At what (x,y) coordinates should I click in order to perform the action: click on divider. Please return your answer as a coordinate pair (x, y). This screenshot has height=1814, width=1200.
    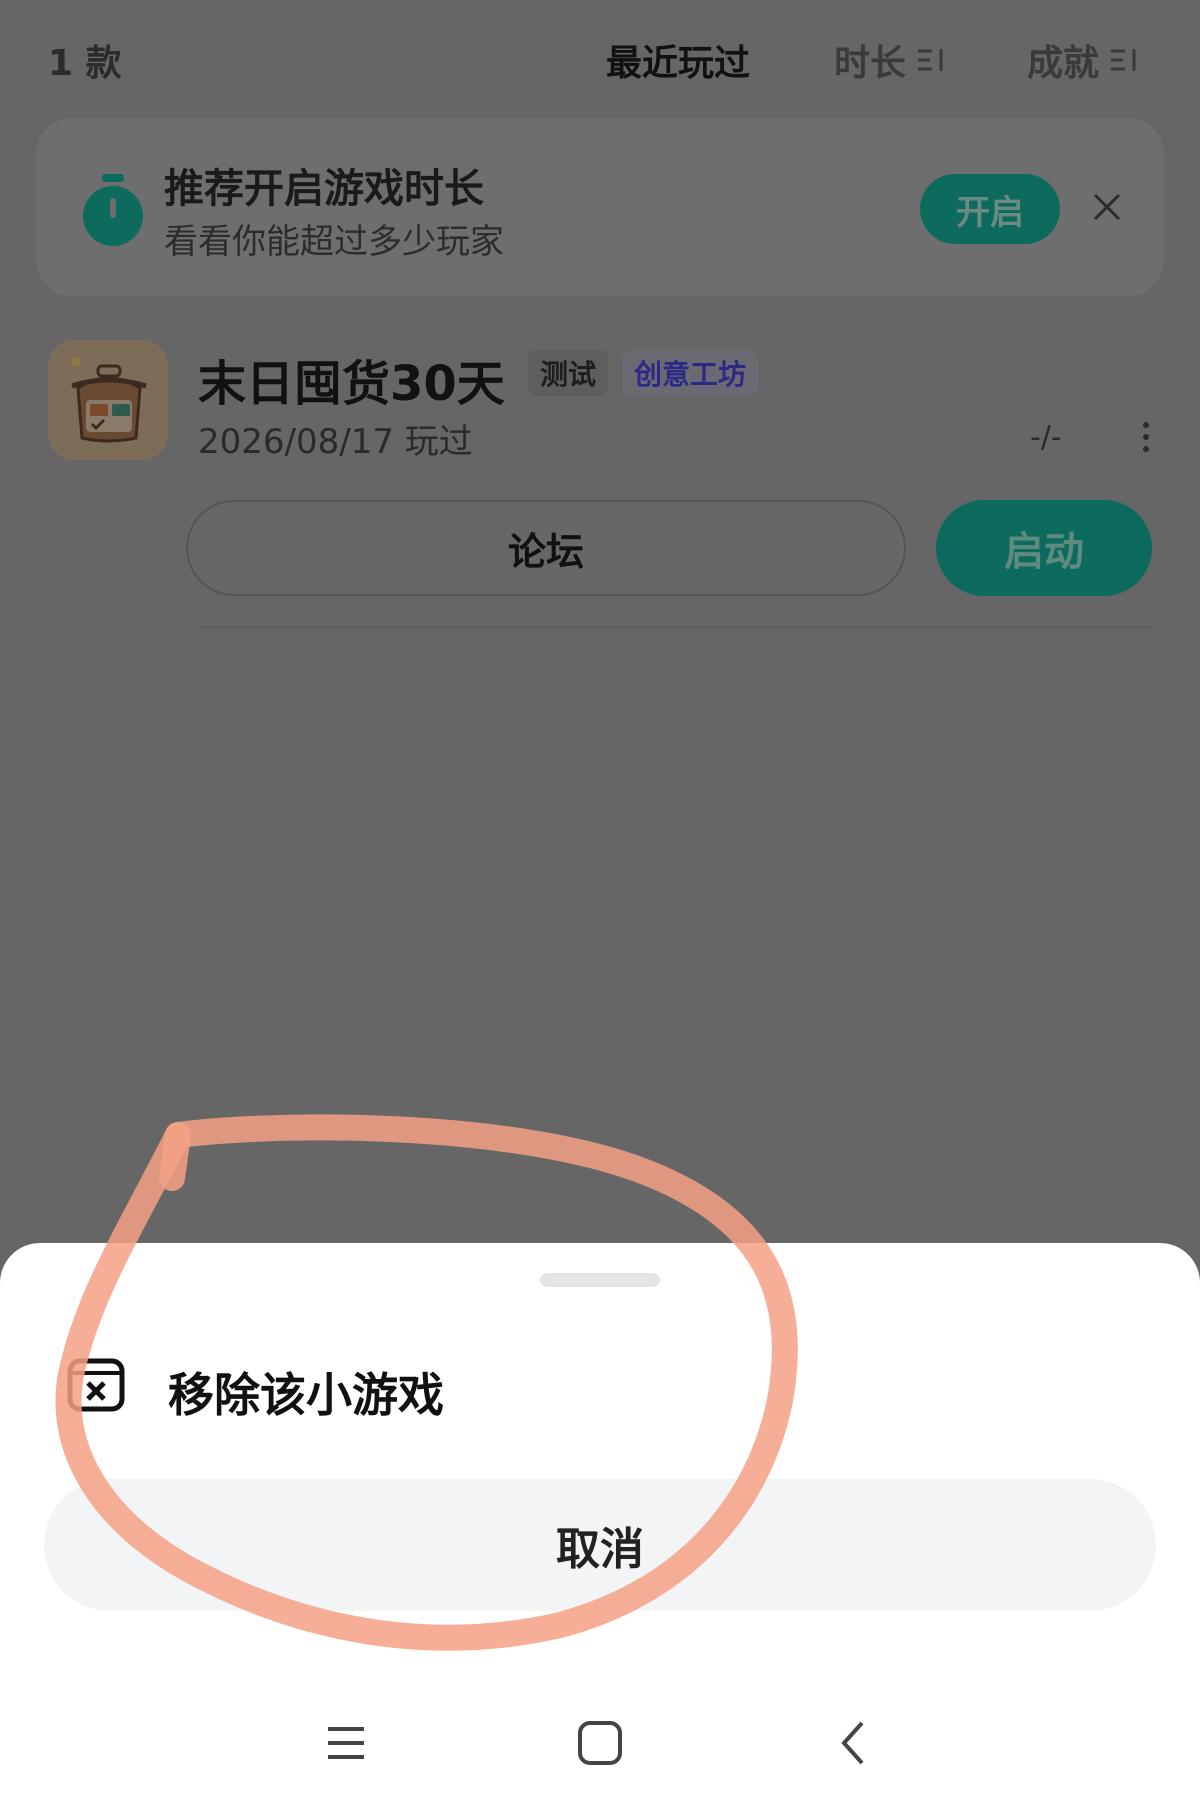
    Looking at the image, I should click on (676, 627).